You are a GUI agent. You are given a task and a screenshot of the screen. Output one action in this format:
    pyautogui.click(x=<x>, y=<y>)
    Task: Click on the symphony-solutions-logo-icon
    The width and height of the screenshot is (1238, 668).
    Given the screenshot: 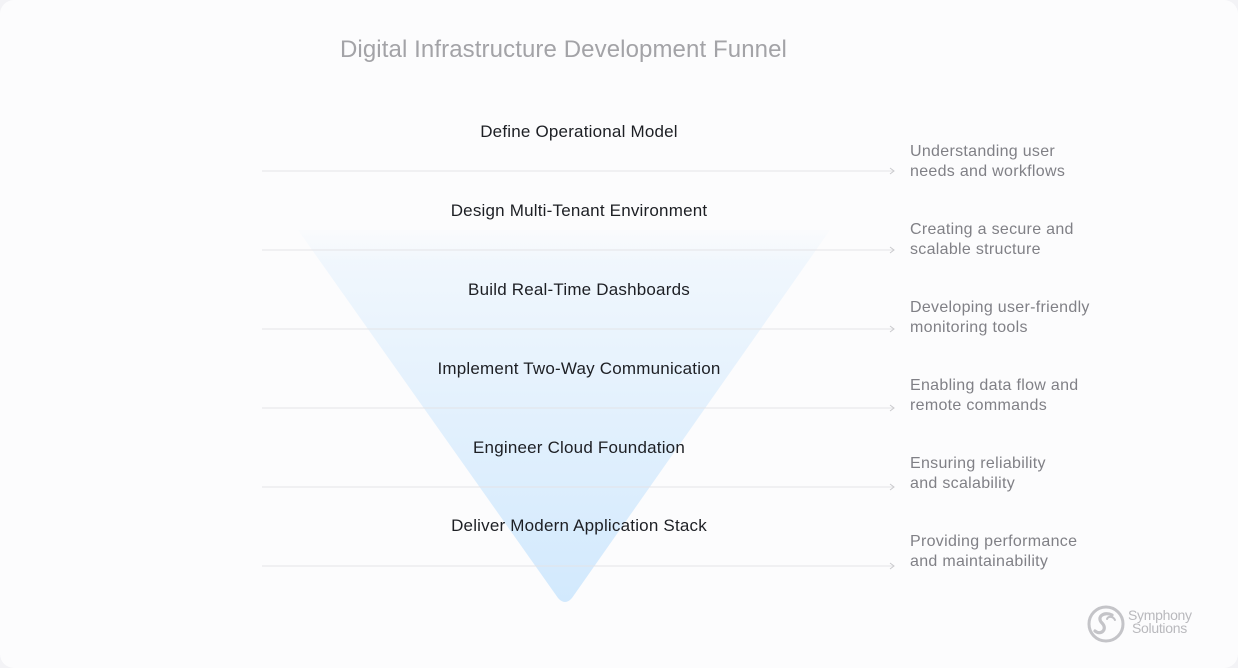 What is the action you would take?
    pyautogui.click(x=1106, y=624)
    